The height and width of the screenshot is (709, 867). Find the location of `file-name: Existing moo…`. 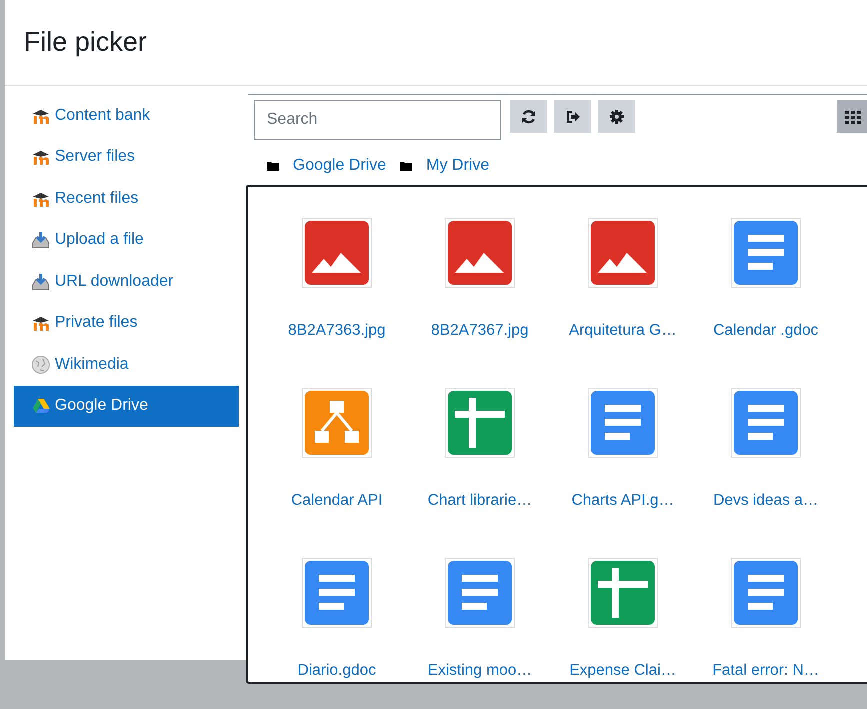

file-name: Existing moo… is located at coordinates (480, 671).